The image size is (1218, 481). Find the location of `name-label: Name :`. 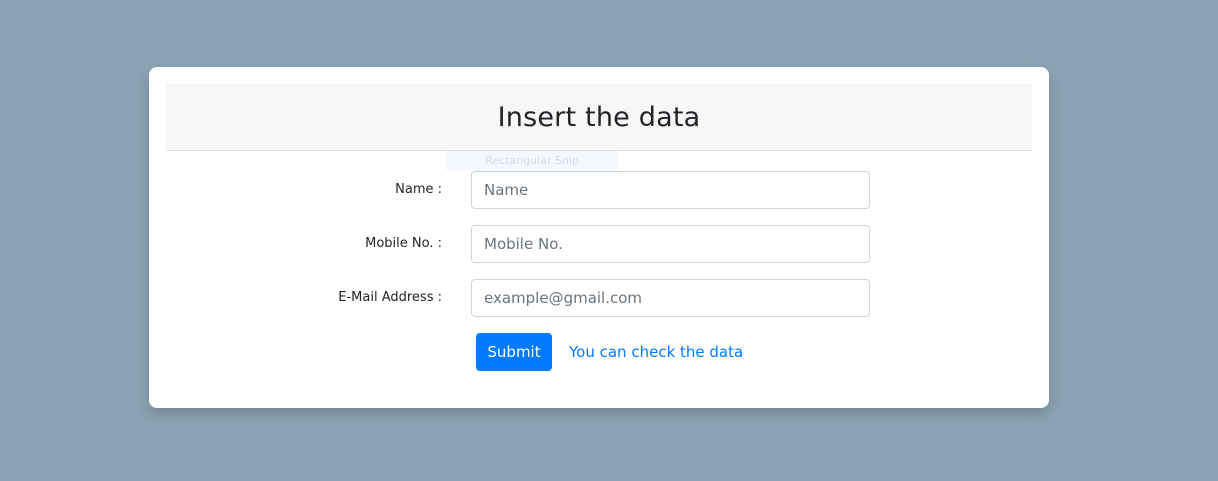

name-label: Name : is located at coordinates (418, 189).